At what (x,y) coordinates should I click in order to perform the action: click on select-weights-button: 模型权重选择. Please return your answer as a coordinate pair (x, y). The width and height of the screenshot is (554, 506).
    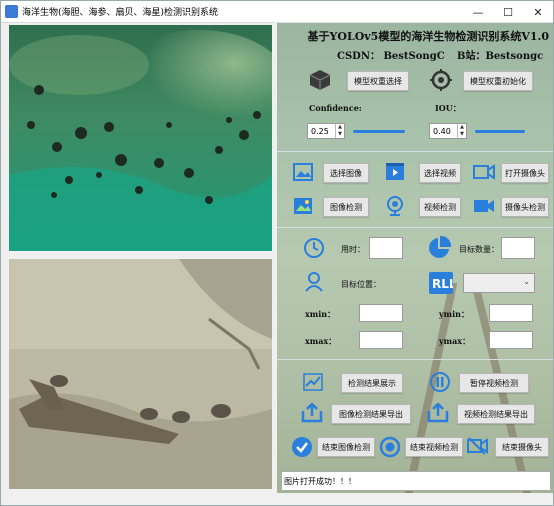
    Looking at the image, I should click on (378, 81).